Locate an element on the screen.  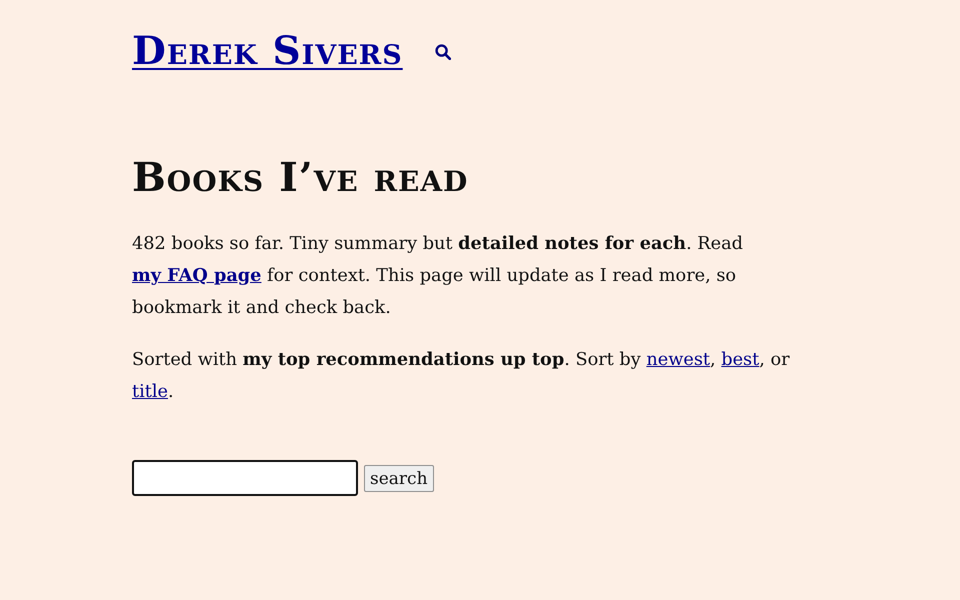
text-link: my FAQ page is located at coordinates (197, 275).